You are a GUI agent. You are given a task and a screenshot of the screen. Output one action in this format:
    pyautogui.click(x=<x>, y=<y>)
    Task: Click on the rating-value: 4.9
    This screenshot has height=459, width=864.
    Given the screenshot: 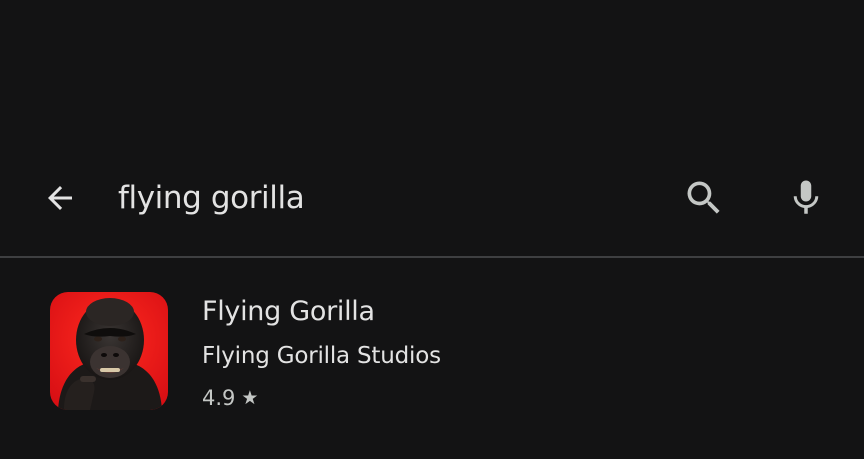 What is the action you would take?
    pyautogui.click(x=219, y=398)
    